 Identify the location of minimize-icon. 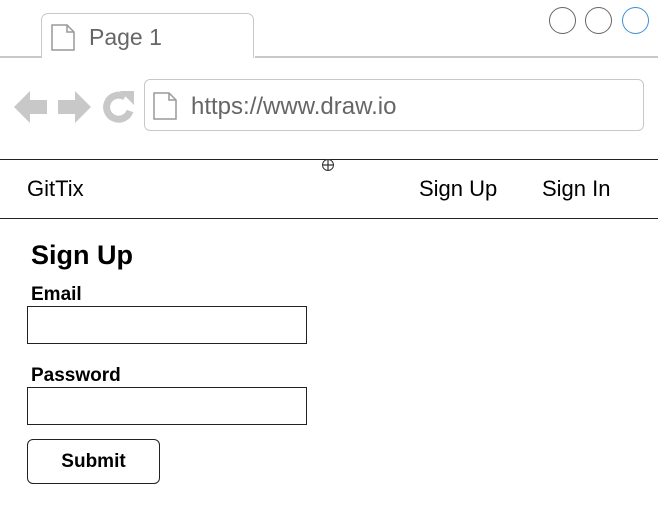
(562, 20).